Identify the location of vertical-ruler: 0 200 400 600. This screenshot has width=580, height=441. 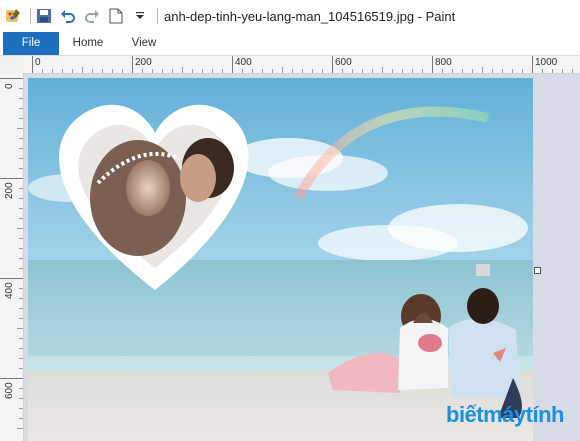
(12, 257).